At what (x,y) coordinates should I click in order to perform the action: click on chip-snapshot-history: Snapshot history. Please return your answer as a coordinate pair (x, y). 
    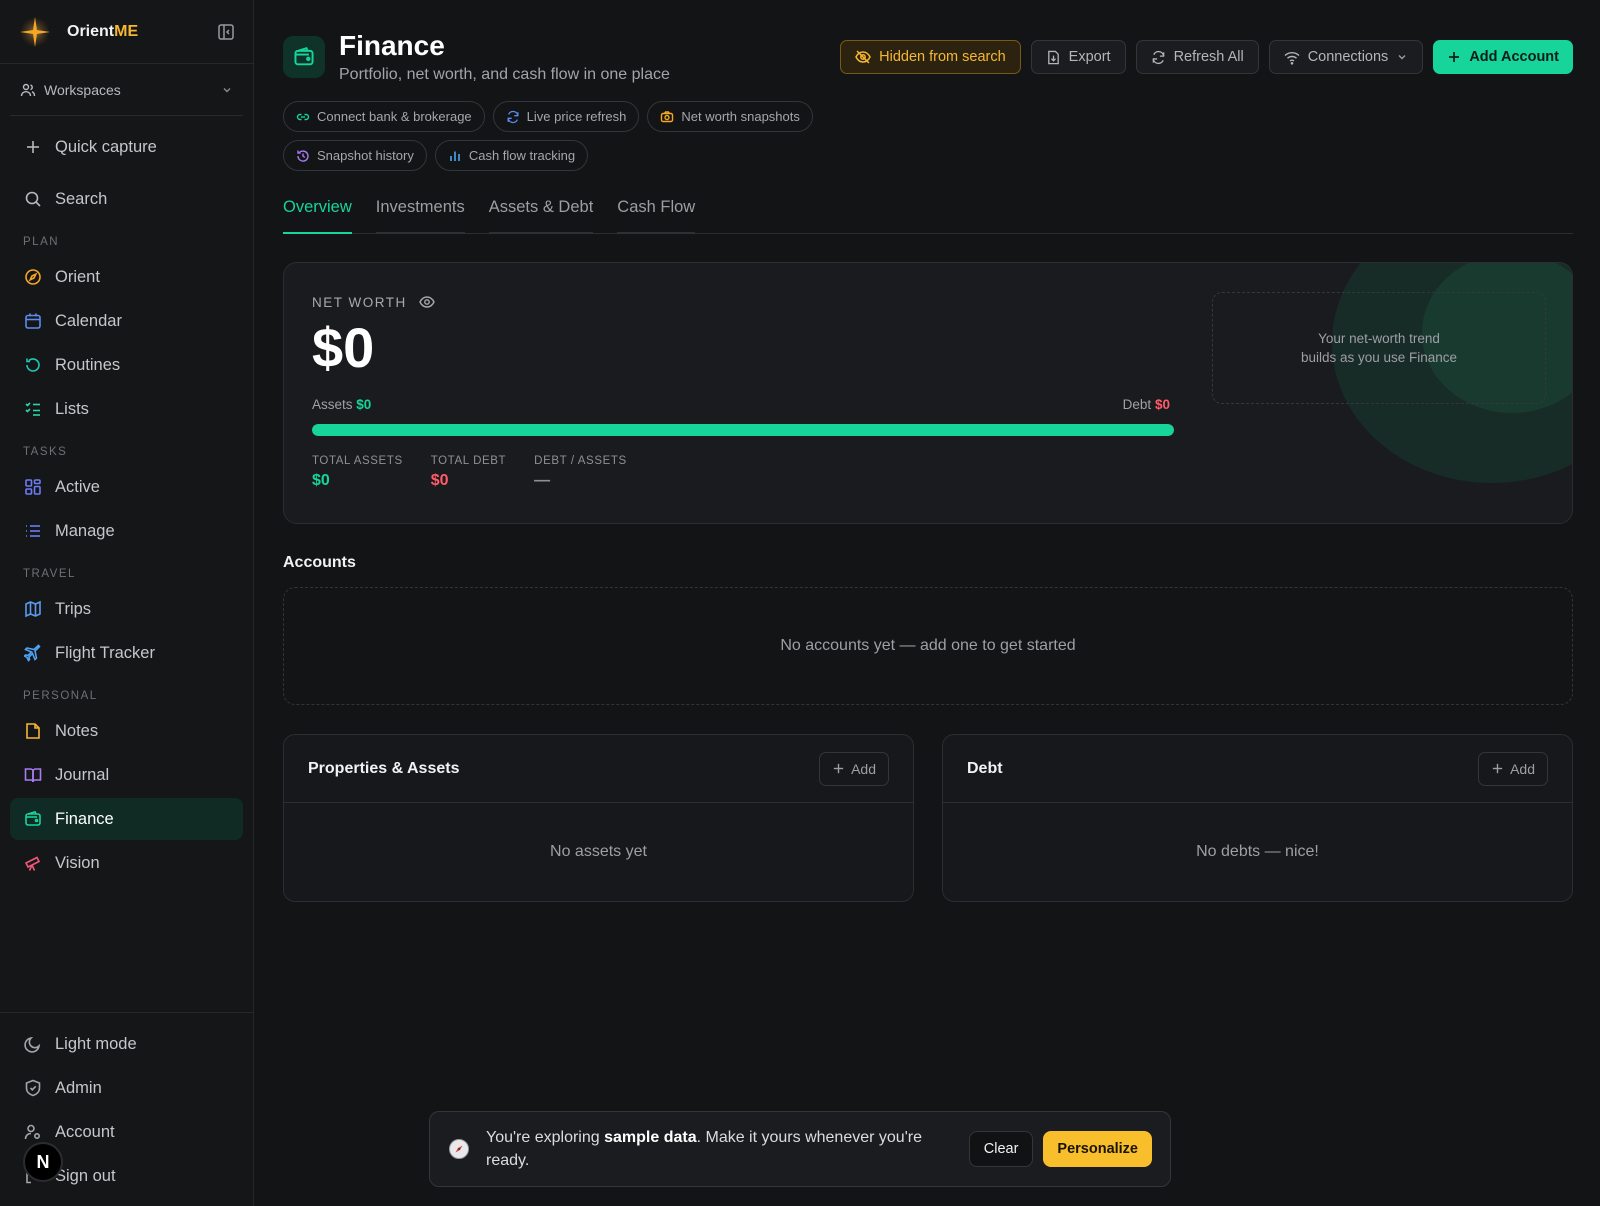
    Looking at the image, I should click on (355, 155).